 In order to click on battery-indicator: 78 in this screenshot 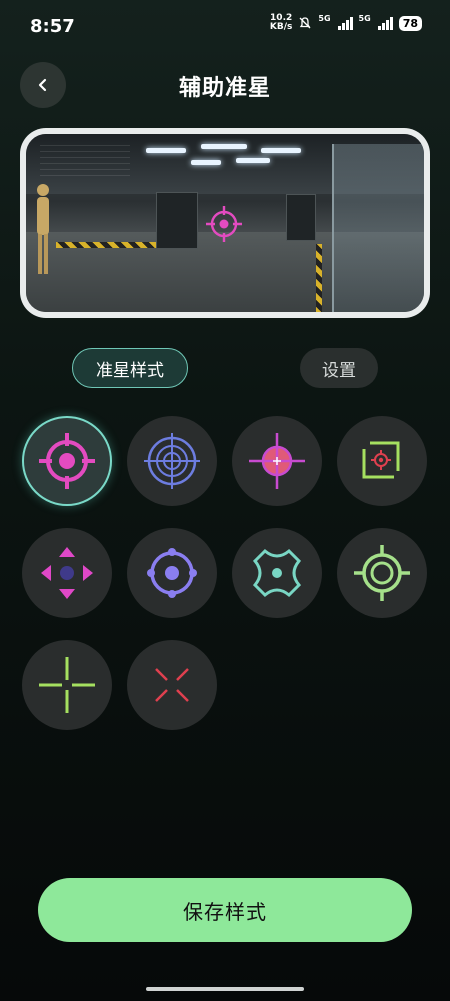, I will do `click(410, 23)`.